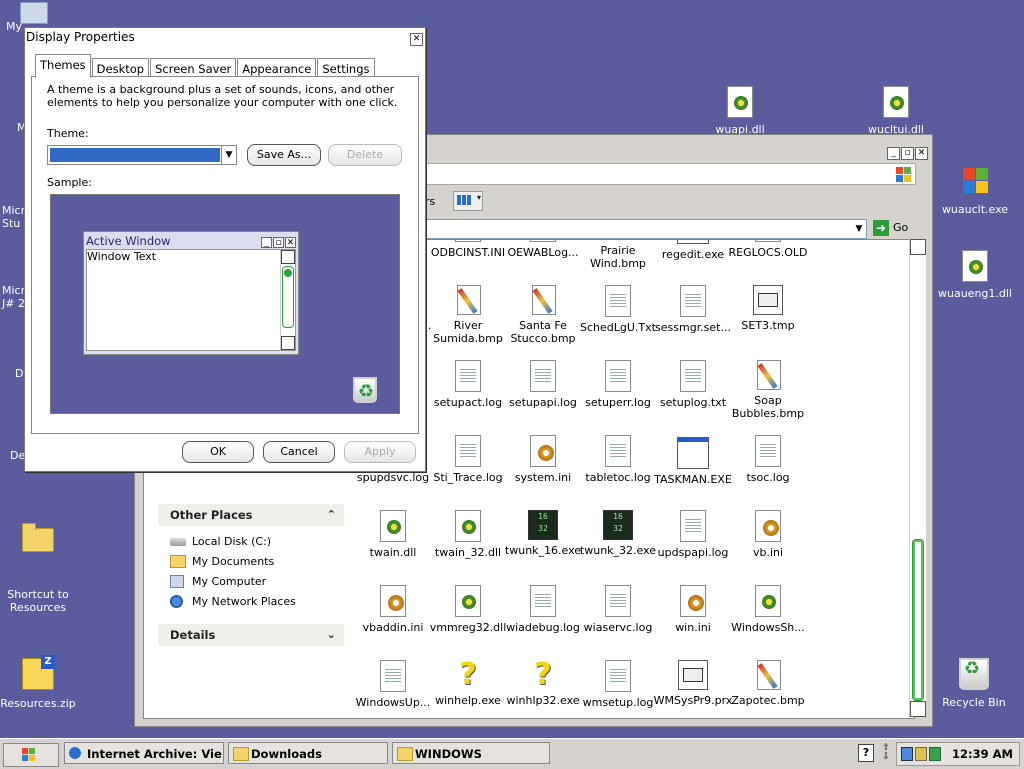 This screenshot has height=769, width=1024. What do you see at coordinates (618, 459) in the screenshot?
I see `file-item: tabletoc.log` at bounding box center [618, 459].